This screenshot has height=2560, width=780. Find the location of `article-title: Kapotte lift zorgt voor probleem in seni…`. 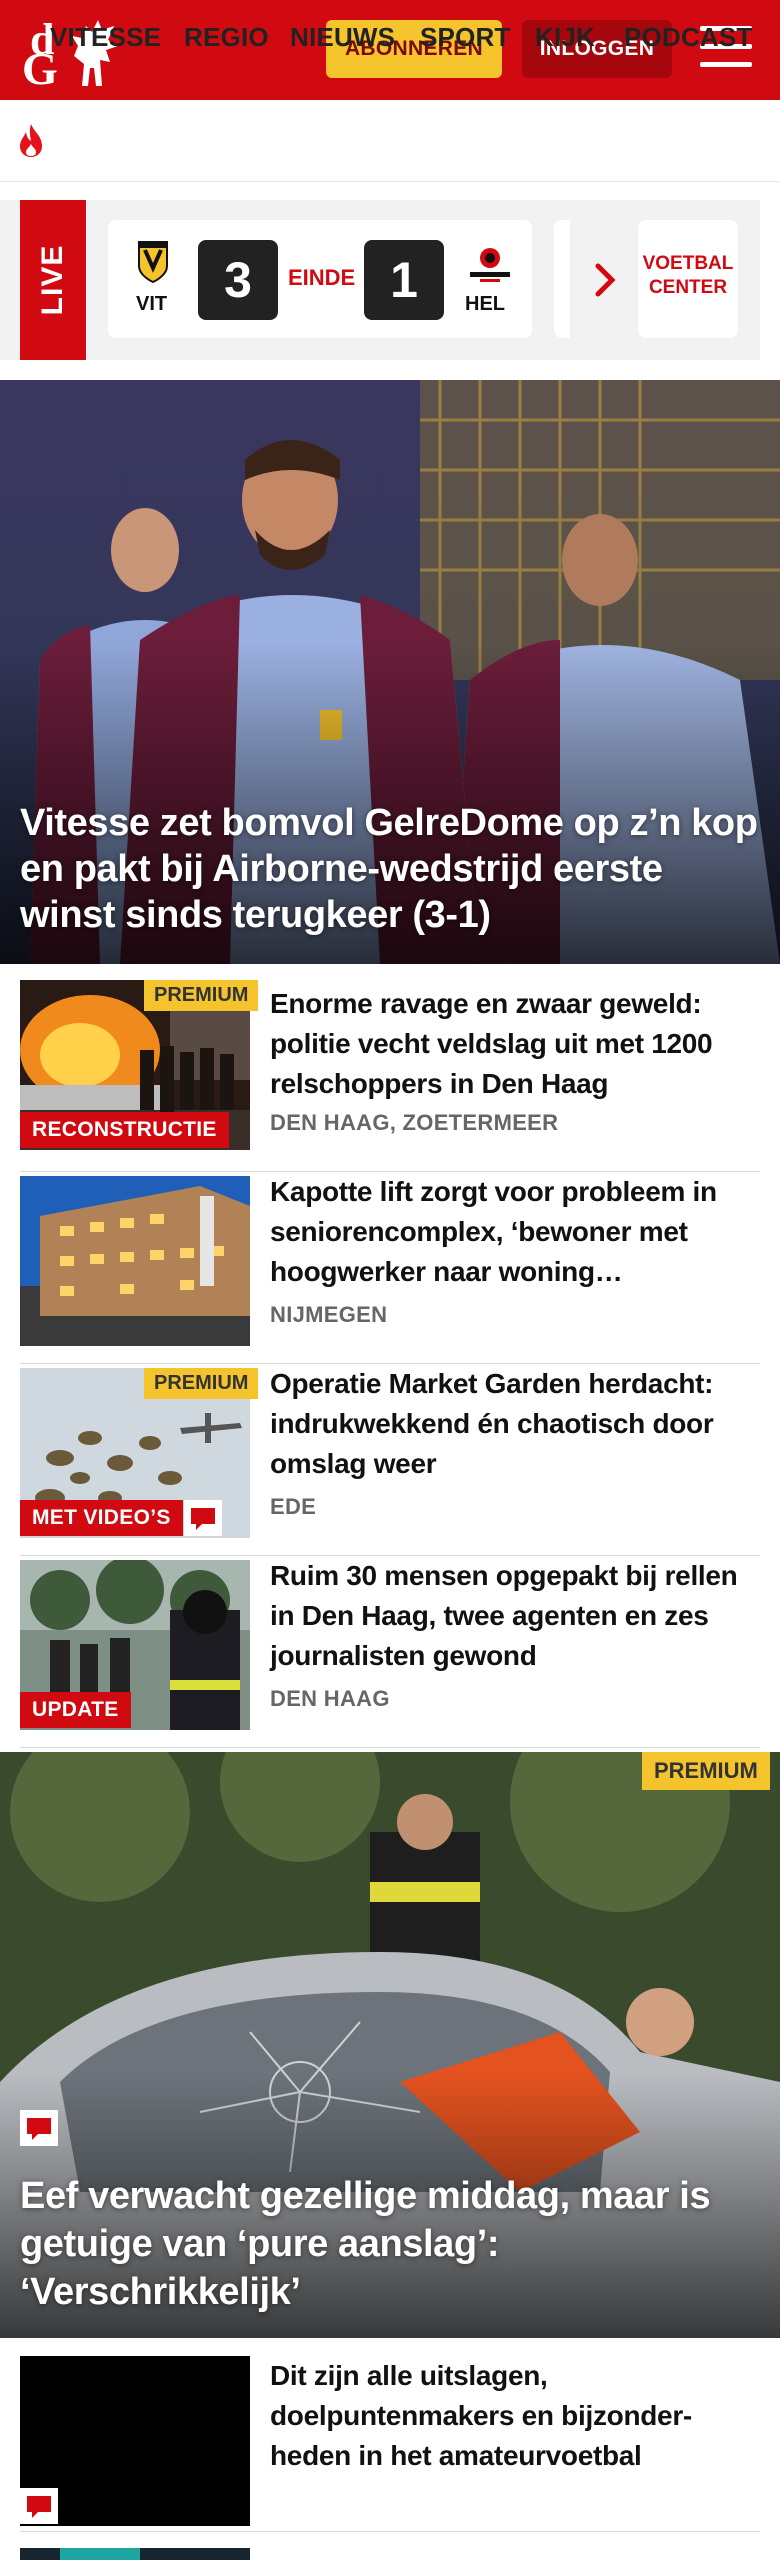

article-title: Kapotte lift zorgt voor probleem in seni… is located at coordinates (510, 1232).